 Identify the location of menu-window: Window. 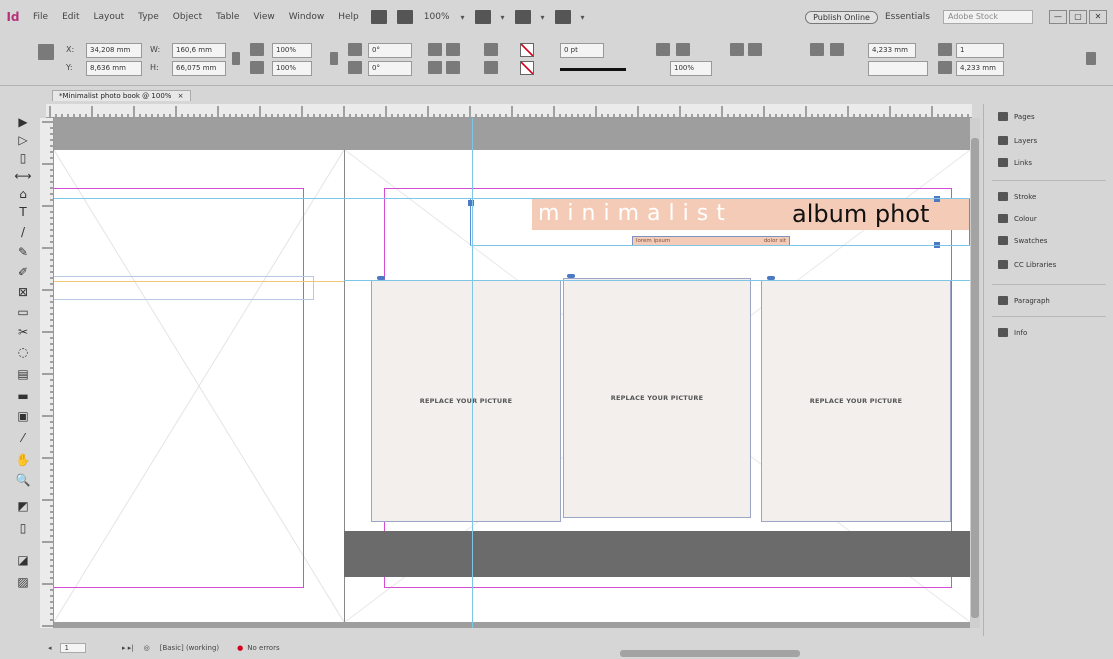
(307, 17).